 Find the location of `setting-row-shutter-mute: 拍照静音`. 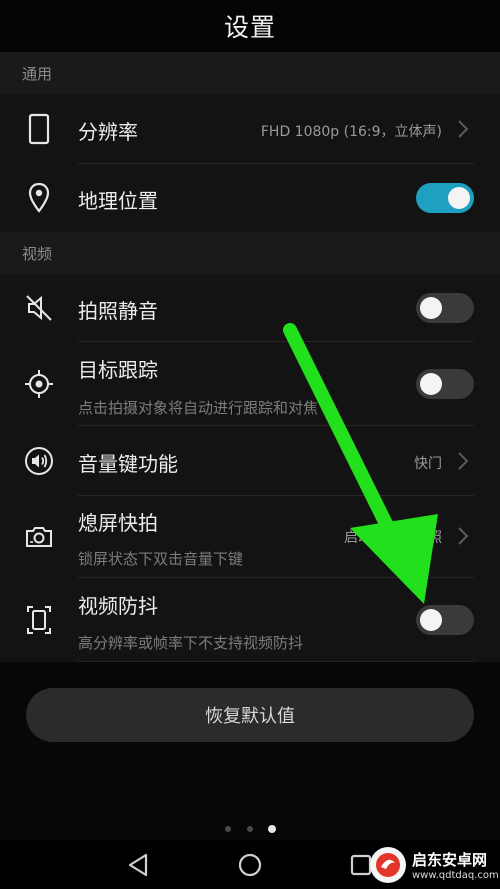

setting-row-shutter-mute: 拍照静音 is located at coordinates (250, 308).